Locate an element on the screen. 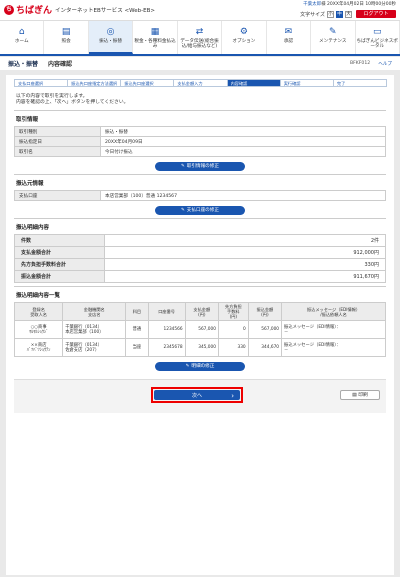  nav-label: 税金・各種料金払込み is located at coordinates (155, 44).